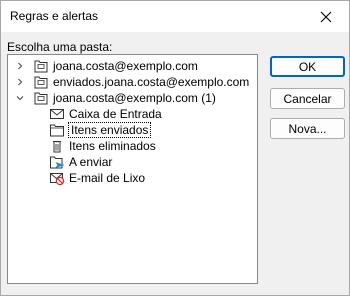 The image size is (350, 296). I want to click on close-button, so click(326, 16).